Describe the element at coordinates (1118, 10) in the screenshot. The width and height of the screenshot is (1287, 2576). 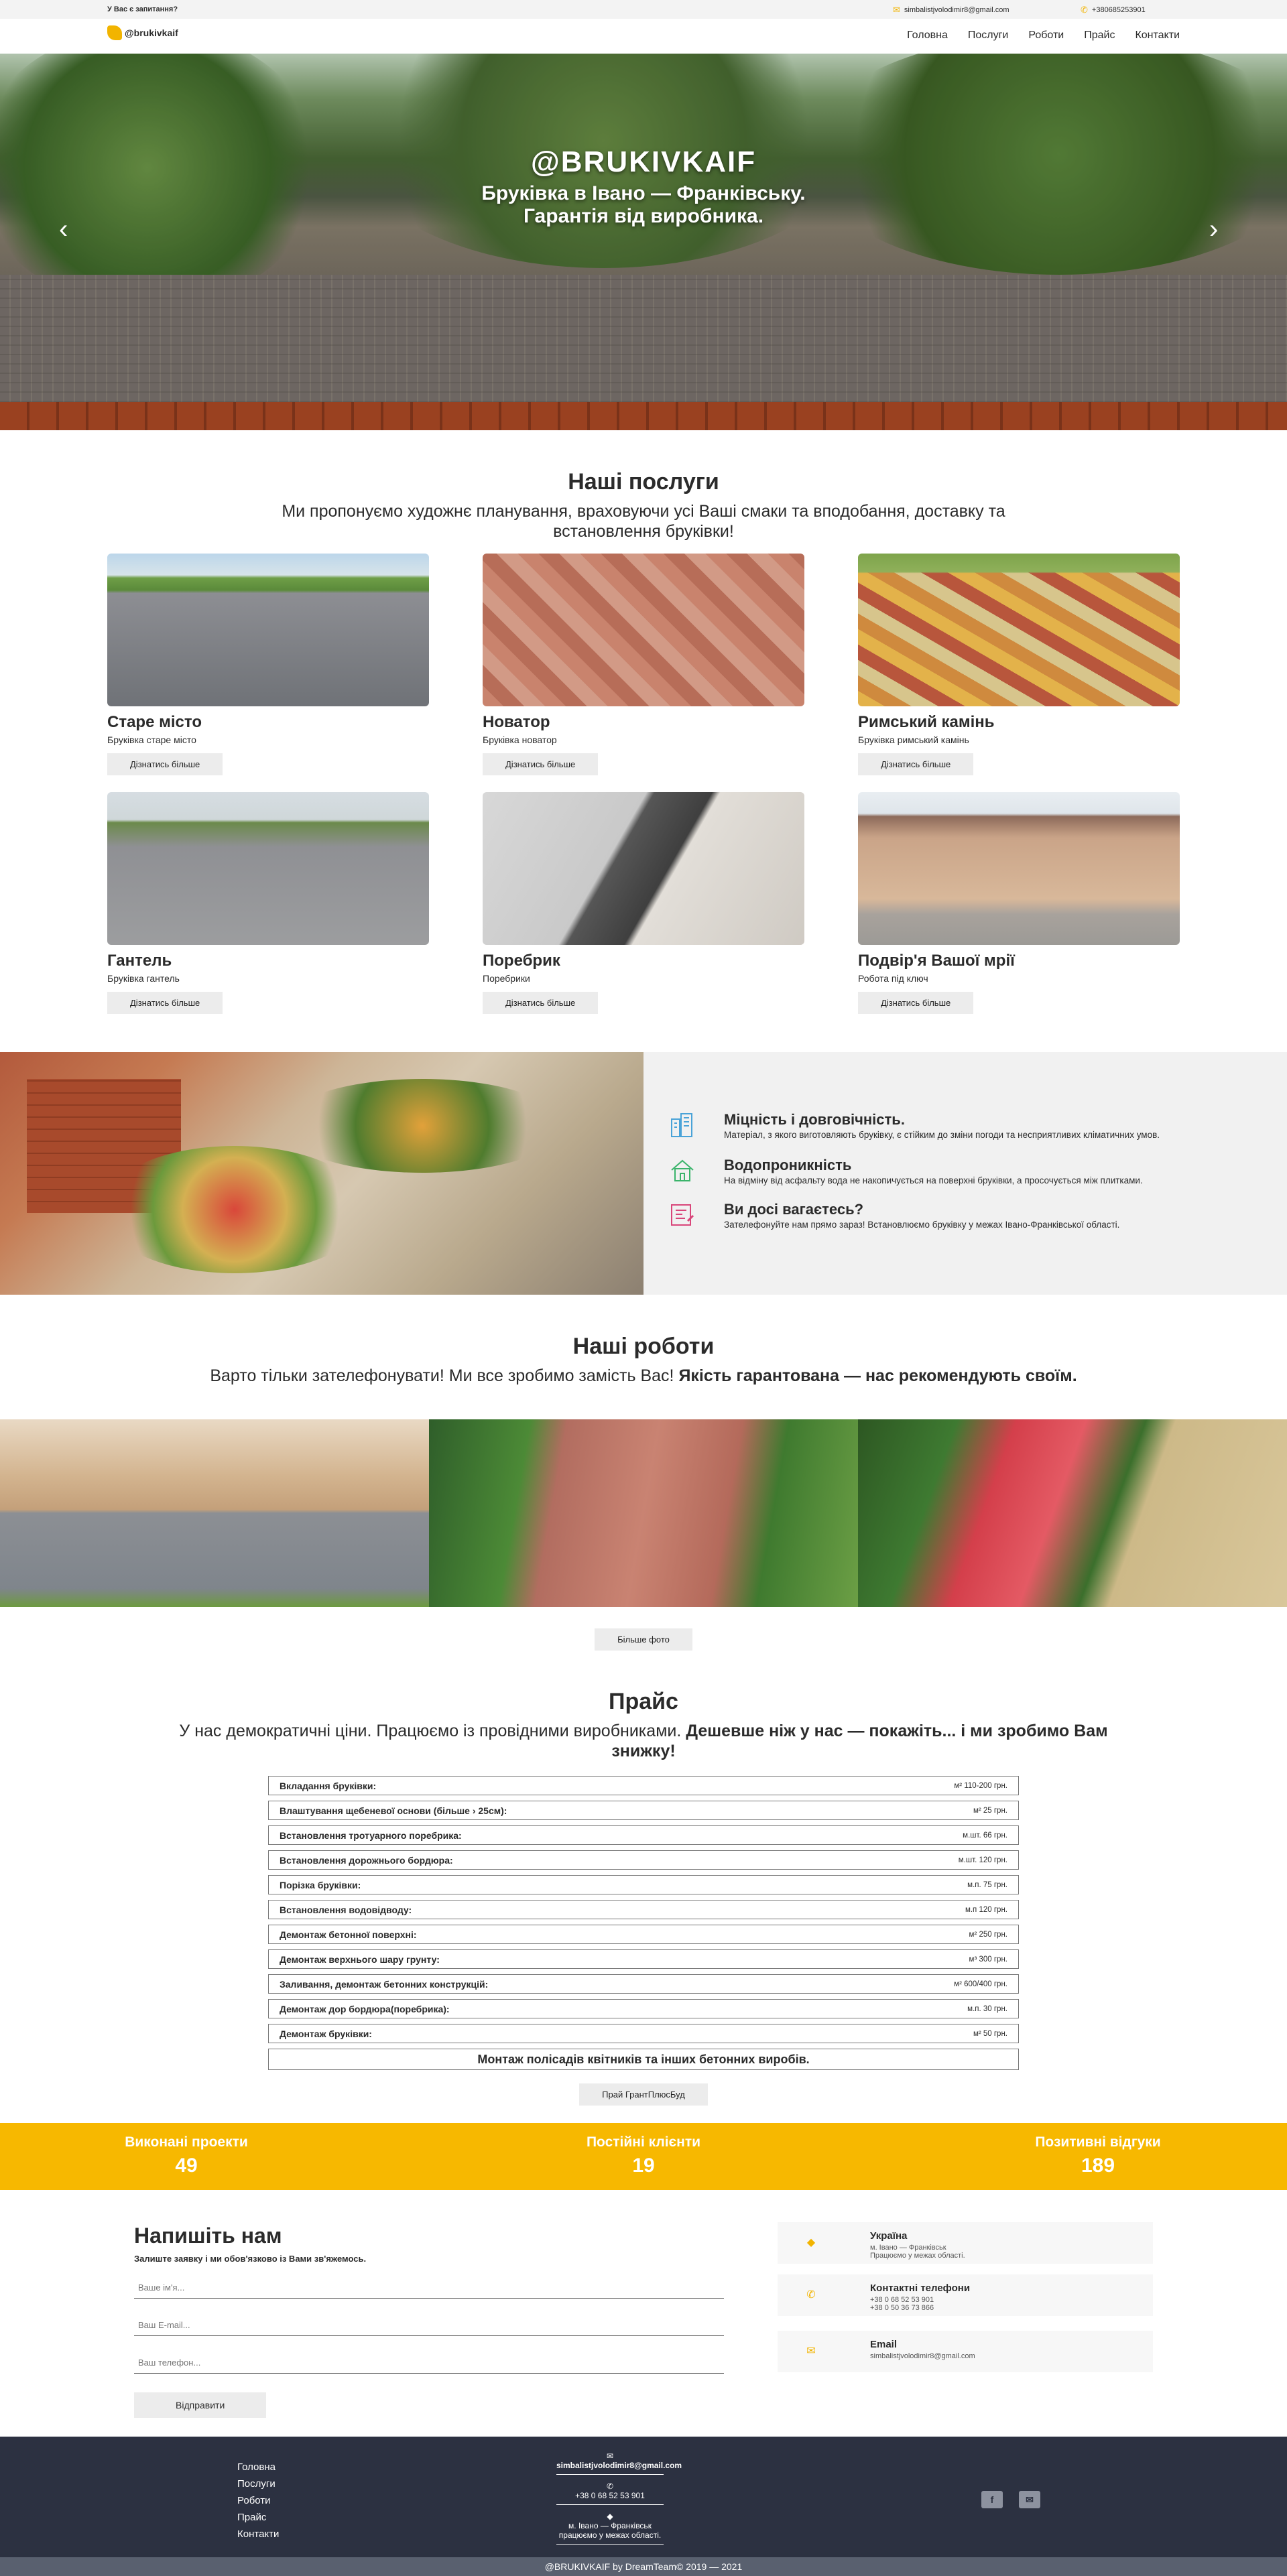
I see `topbar-phone-text: +380685253901` at that location.